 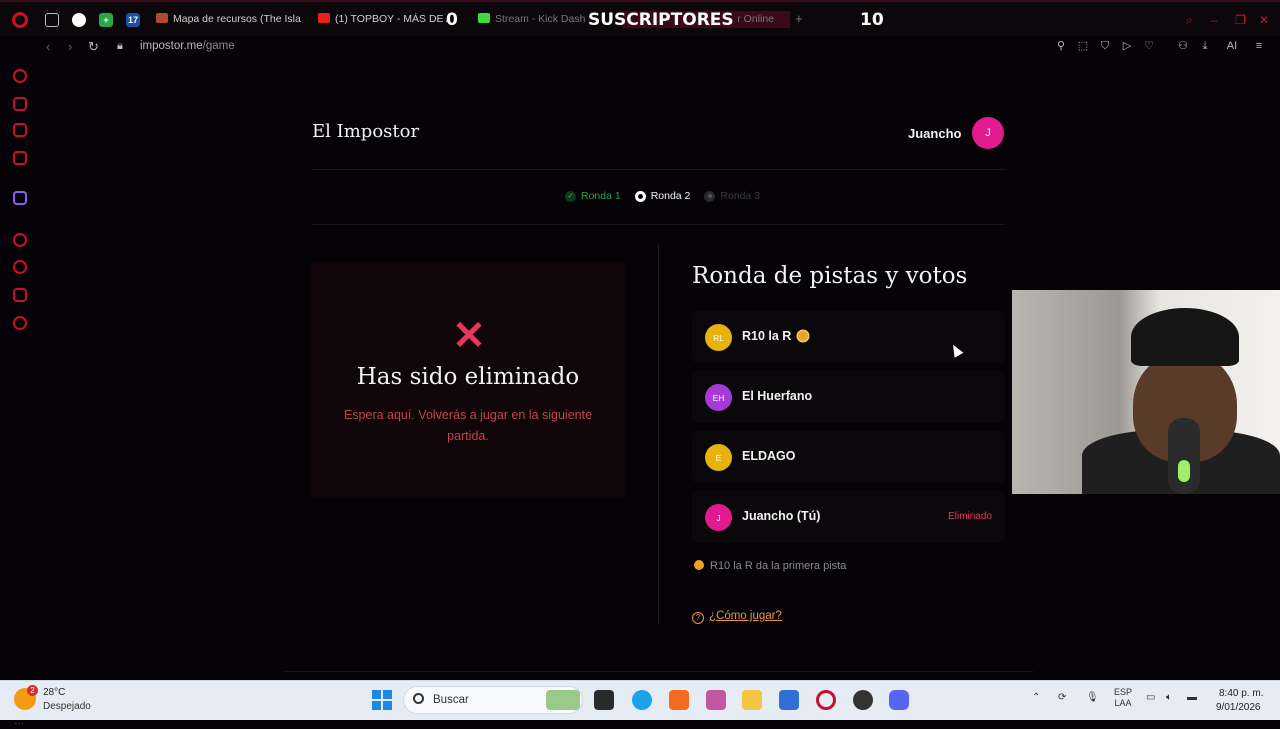 I want to click on player-avatar: J, so click(x=718, y=517).